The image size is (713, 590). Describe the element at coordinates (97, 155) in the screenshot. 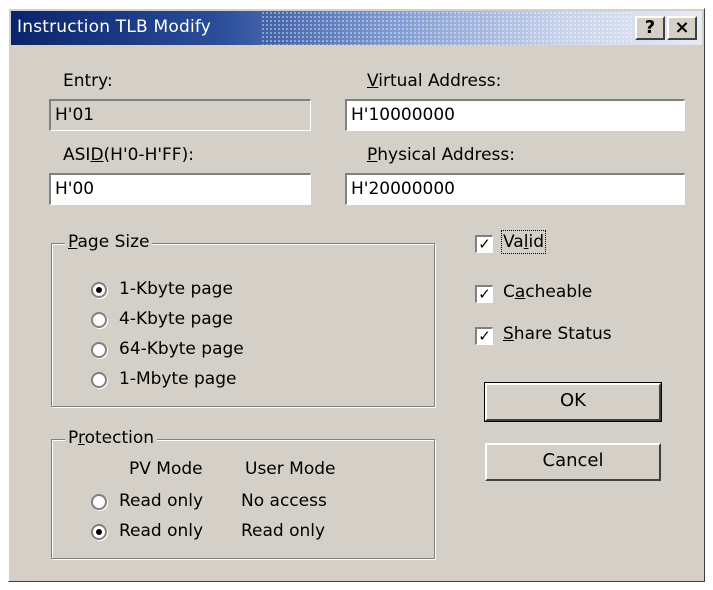

I see `asid-accel: D` at that location.